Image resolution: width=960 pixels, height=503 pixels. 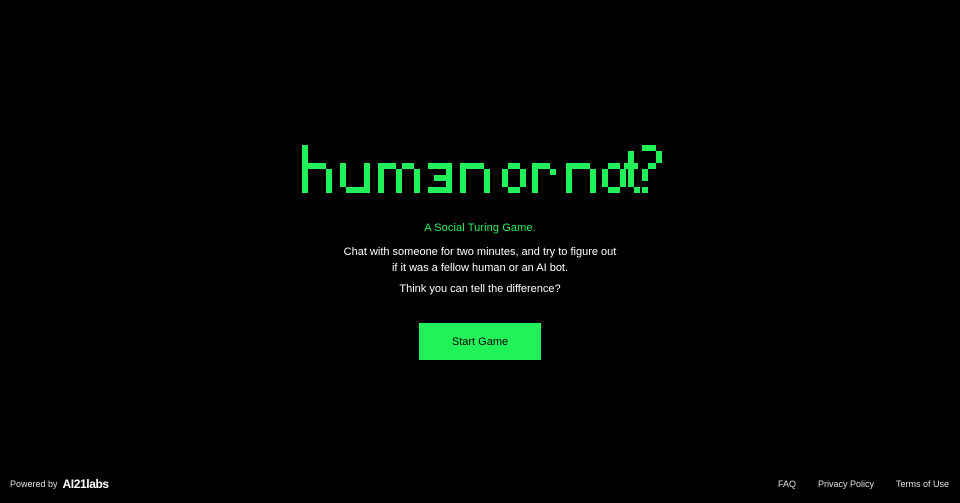 What do you see at coordinates (922, 484) in the screenshot?
I see `terms-of-use-link: Terms of Use` at bounding box center [922, 484].